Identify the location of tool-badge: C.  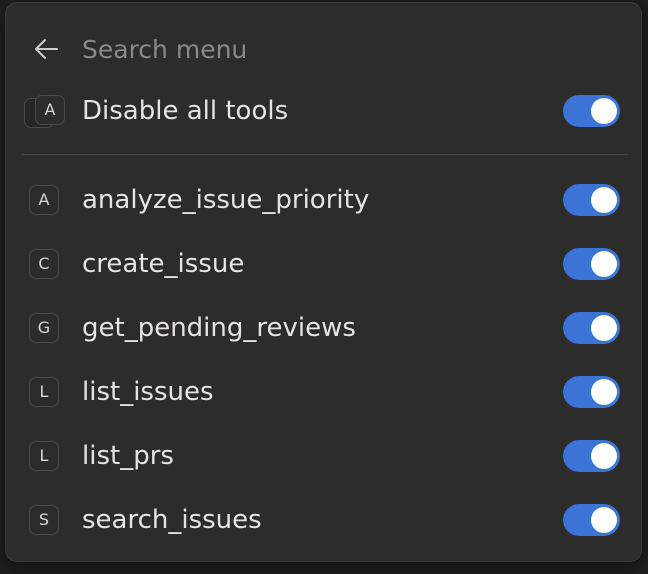
(44, 264).